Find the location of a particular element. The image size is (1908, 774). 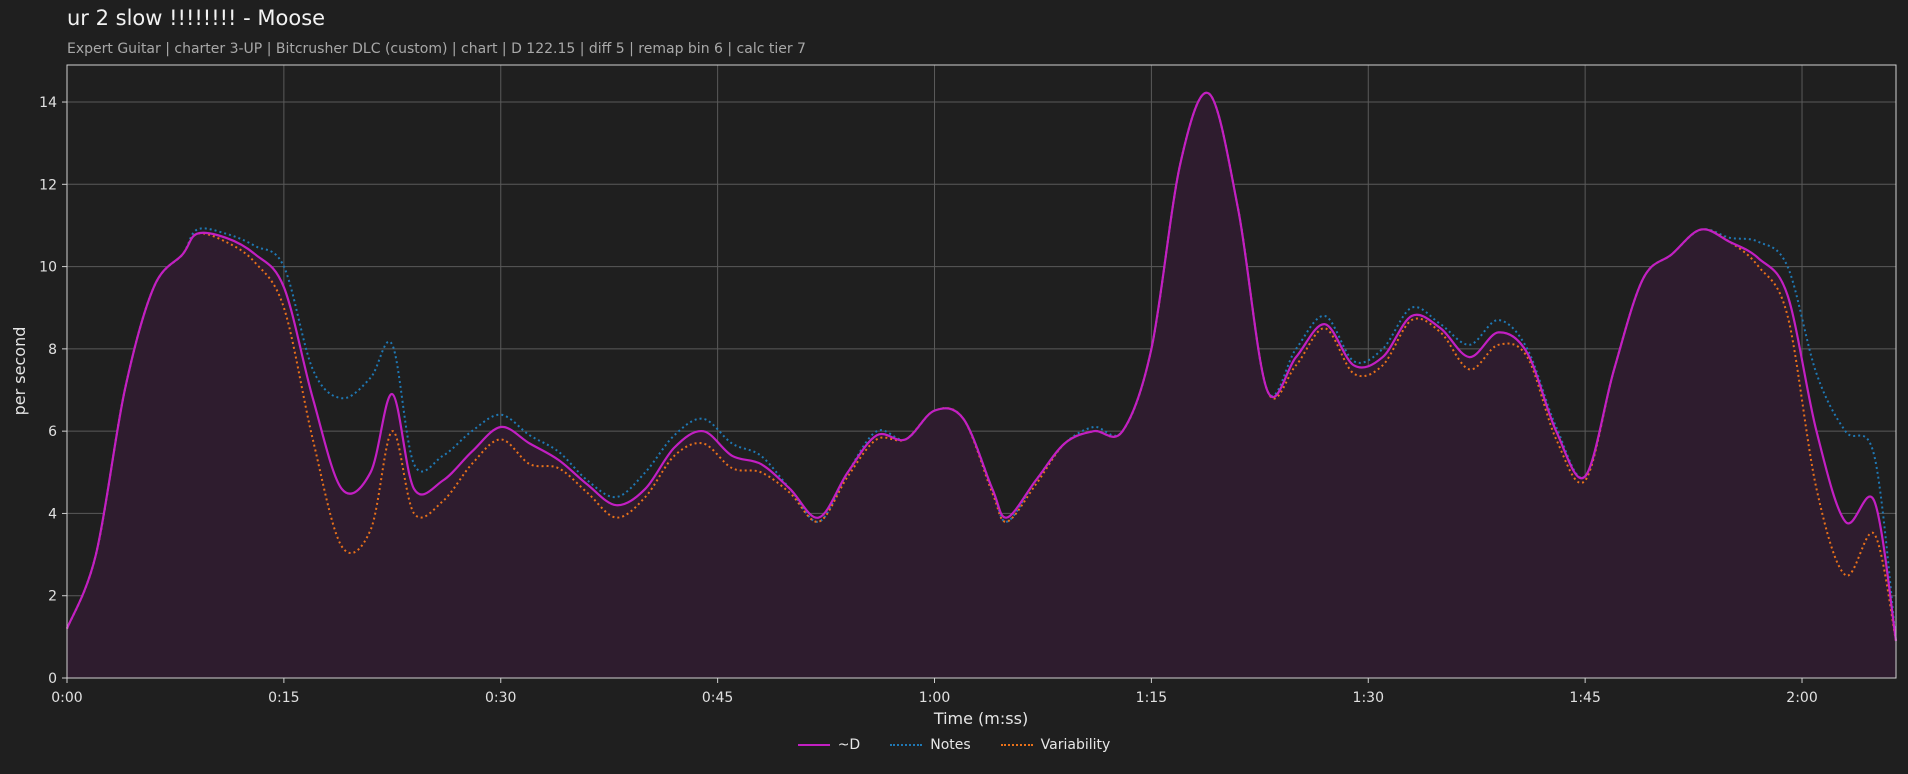

x-axis-label: Time (m:ss) is located at coordinates (980, 718).